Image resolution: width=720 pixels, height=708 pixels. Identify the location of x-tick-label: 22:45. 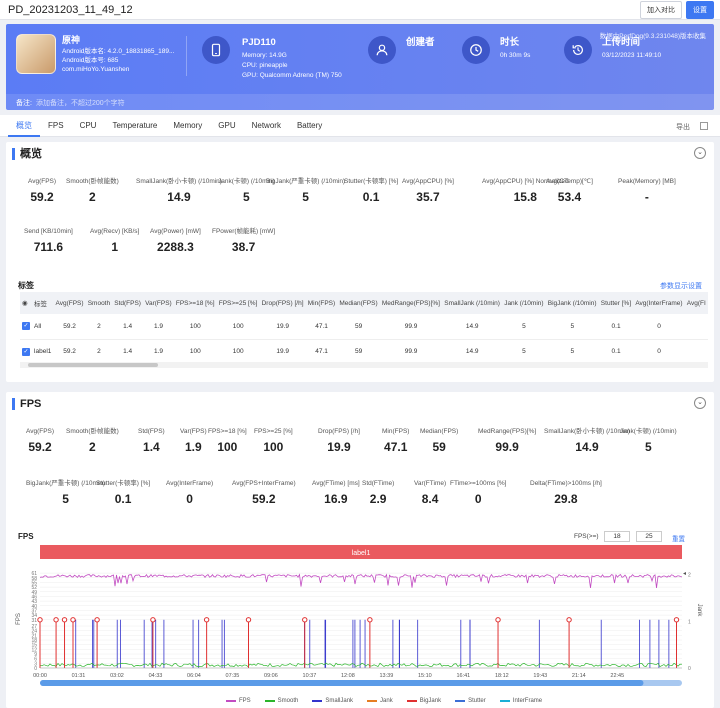
(617, 676).